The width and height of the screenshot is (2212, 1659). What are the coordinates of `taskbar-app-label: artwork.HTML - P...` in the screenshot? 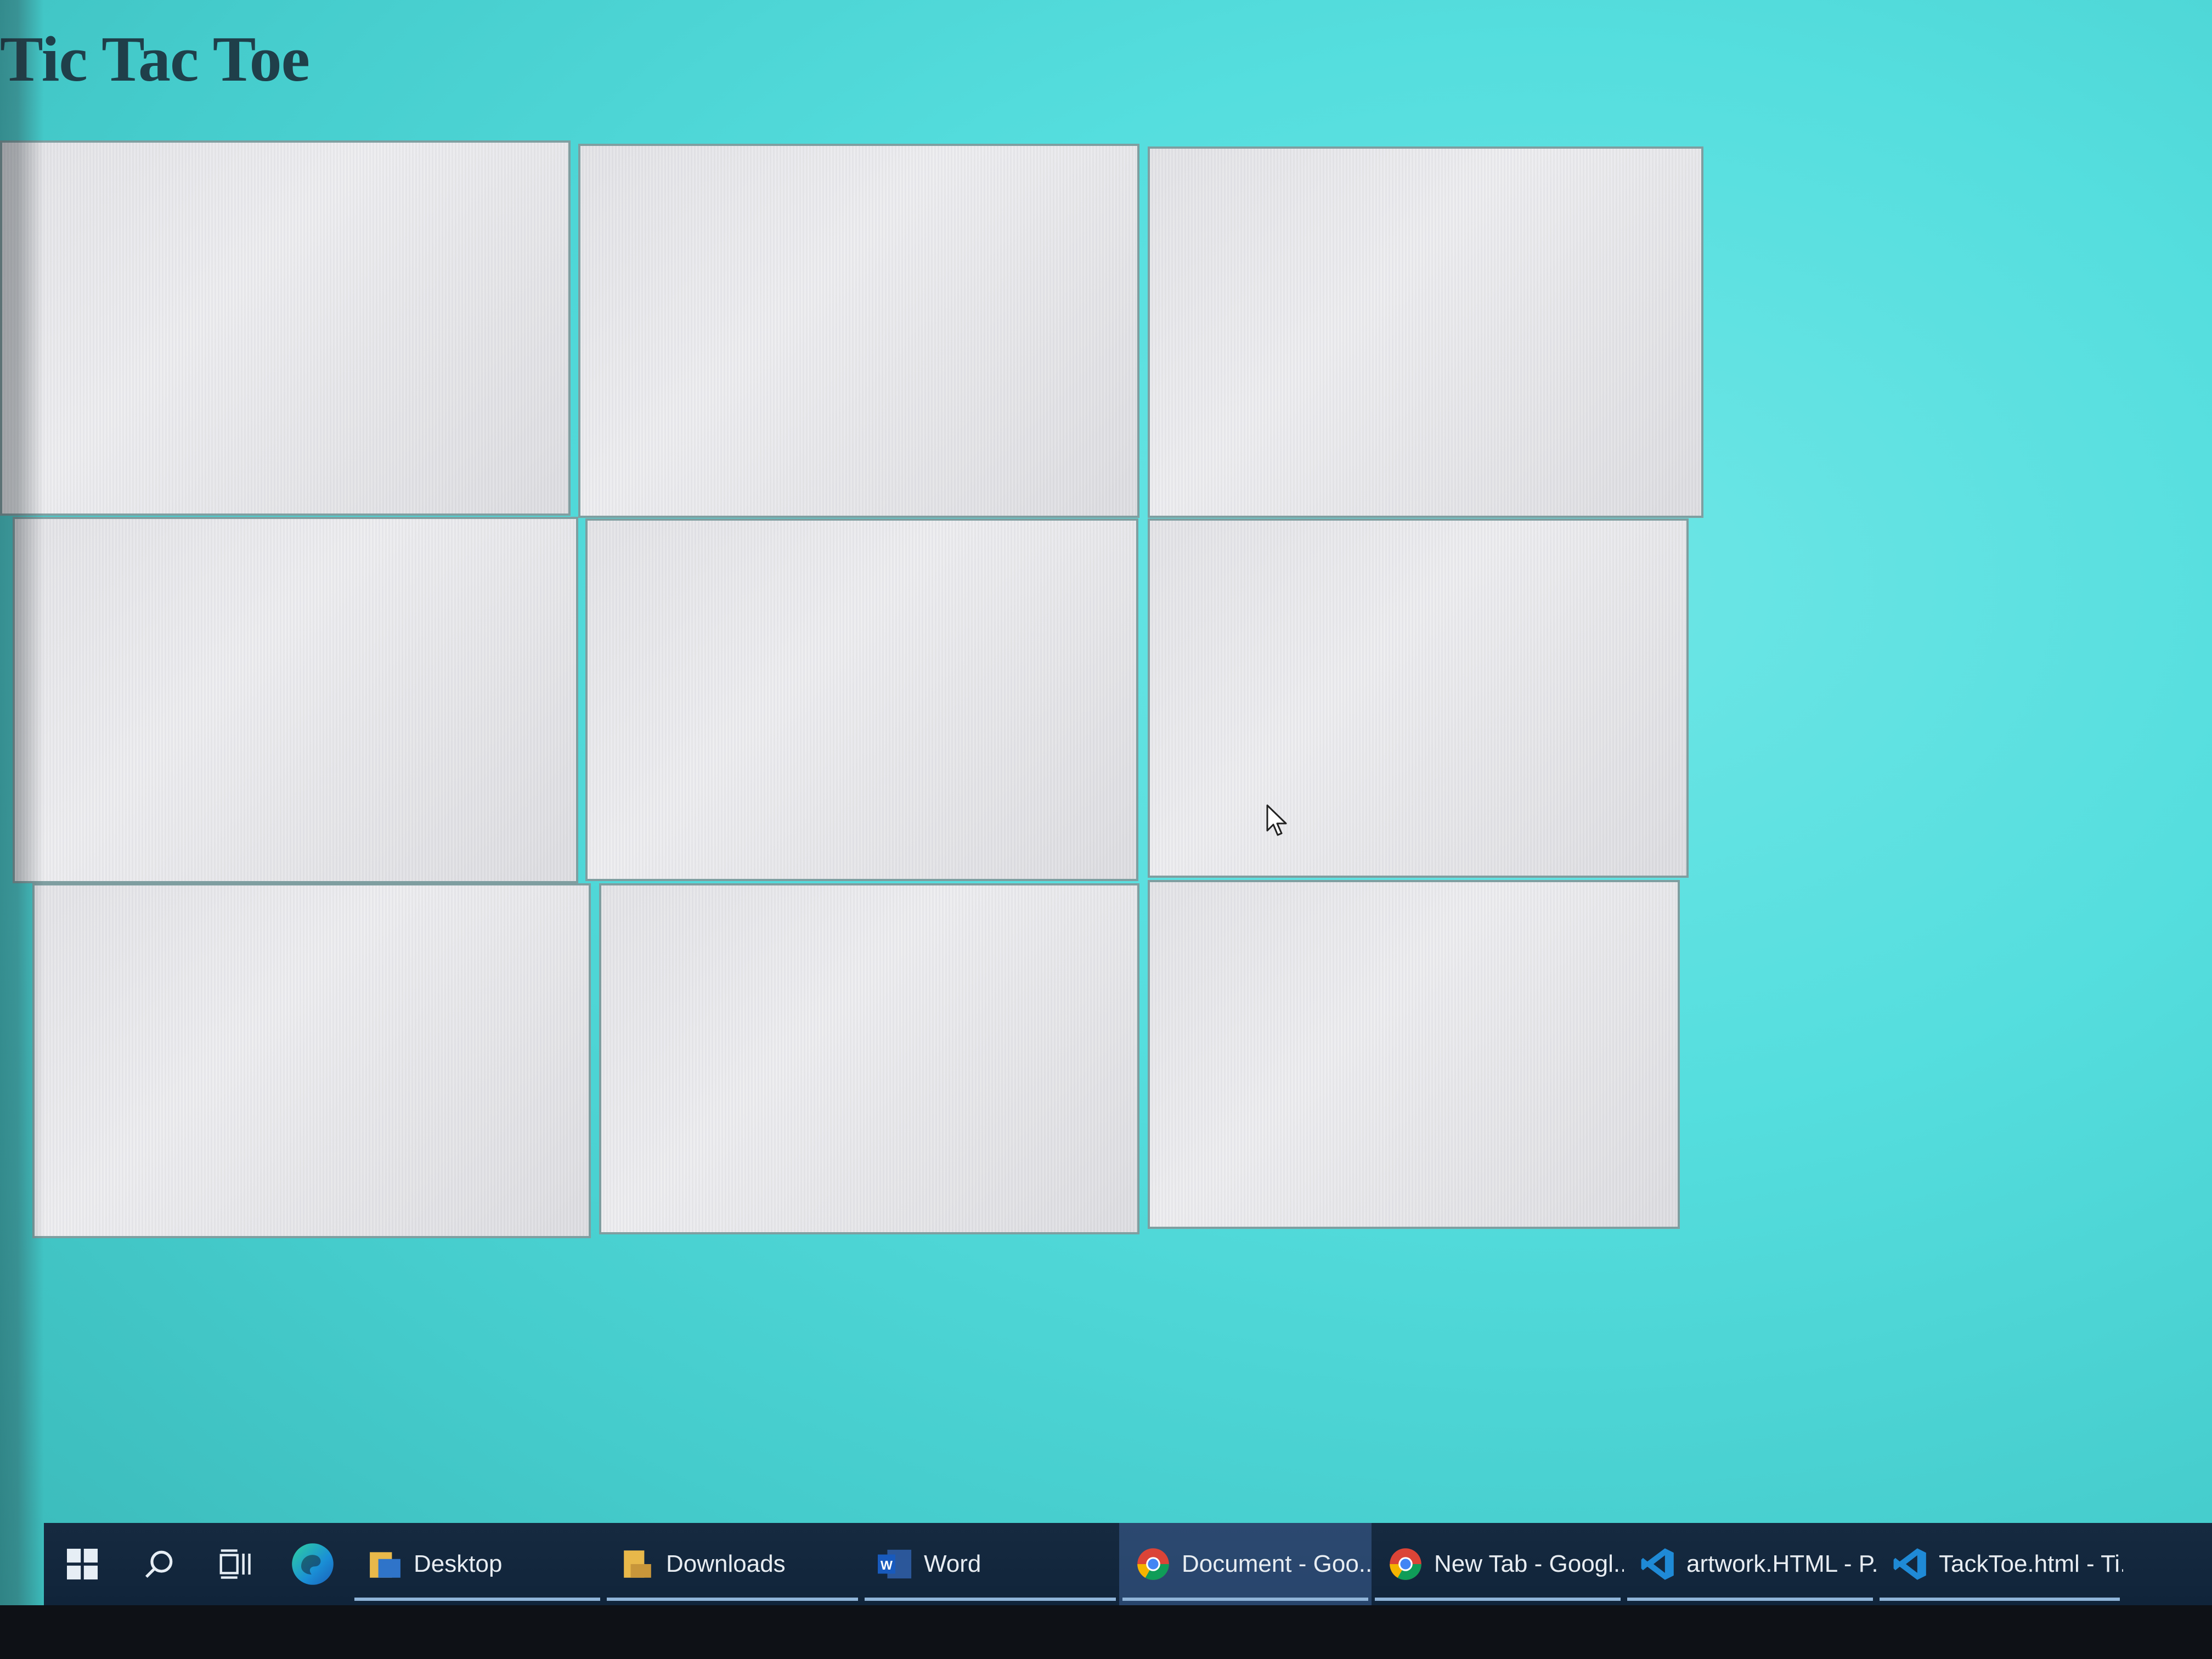 It's located at (1781, 1564).